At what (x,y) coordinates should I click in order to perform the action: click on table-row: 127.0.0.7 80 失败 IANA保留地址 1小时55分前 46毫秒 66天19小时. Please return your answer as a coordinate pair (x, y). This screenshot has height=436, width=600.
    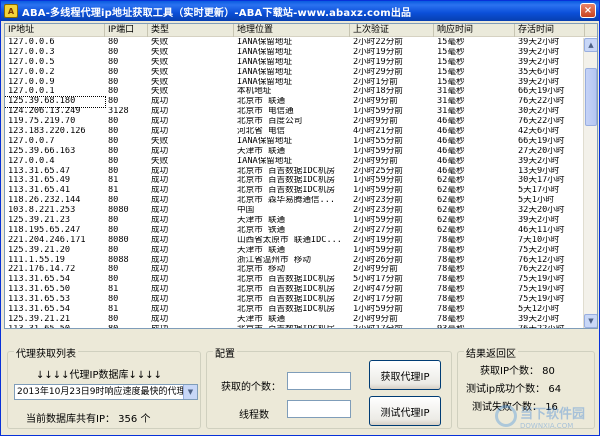
    Looking at the image, I should click on (295, 142).